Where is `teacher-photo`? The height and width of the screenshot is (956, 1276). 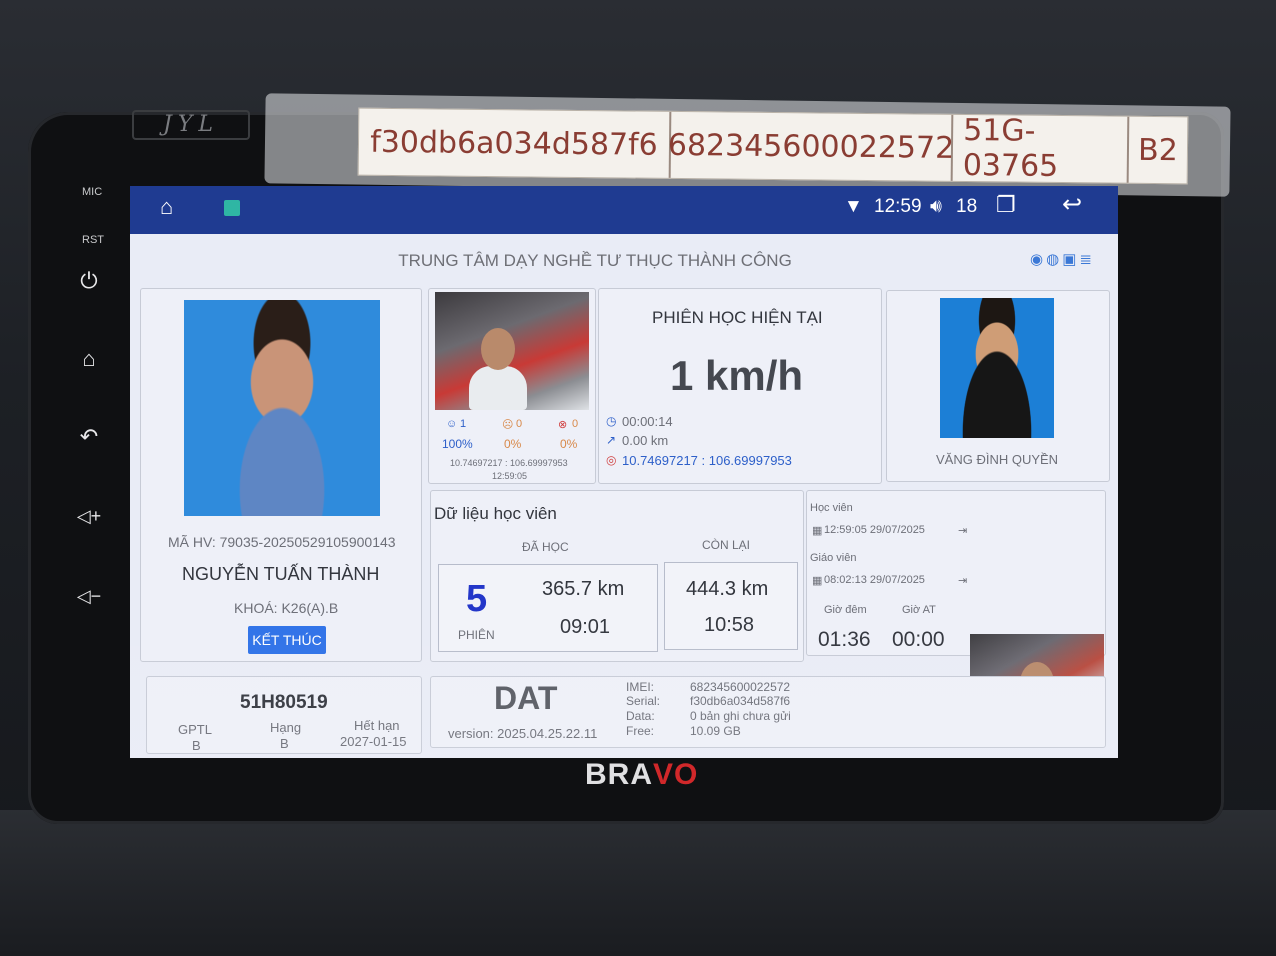 teacher-photo is located at coordinates (997, 368).